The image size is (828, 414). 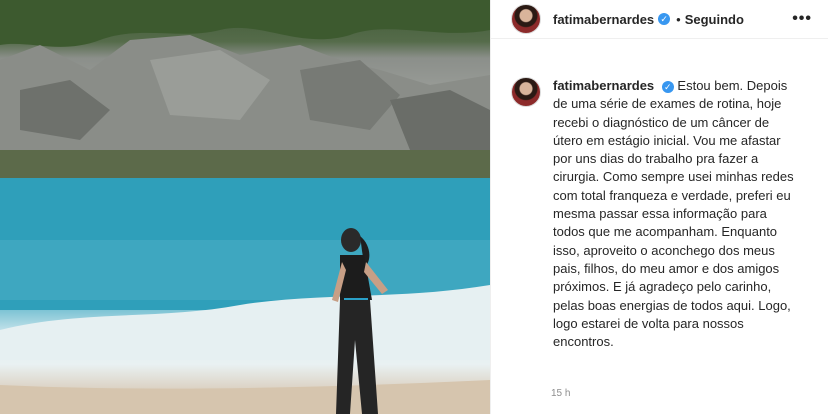 What do you see at coordinates (603, 85) in the screenshot?
I see `caption-username: fatimabernardes` at bounding box center [603, 85].